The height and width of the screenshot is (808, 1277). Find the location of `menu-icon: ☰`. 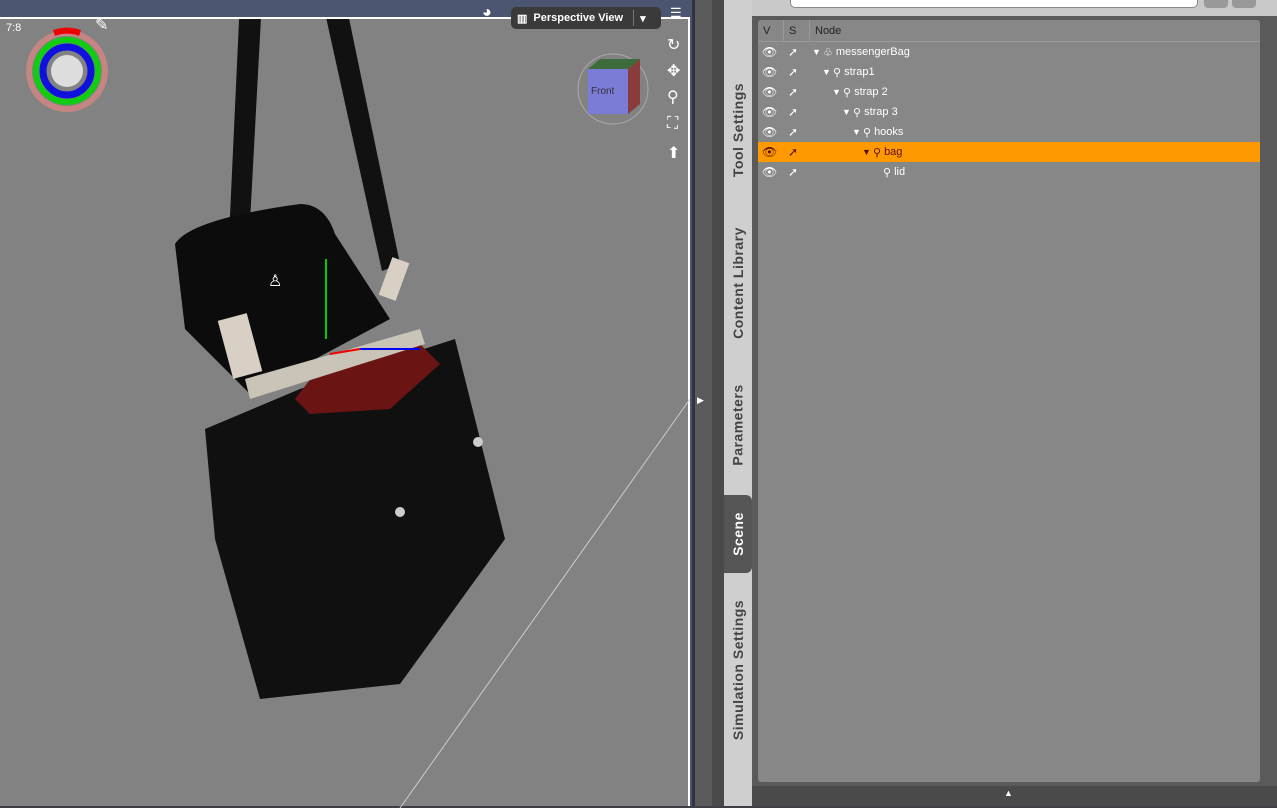

menu-icon: ☰ is located at coordinates (676, 13).